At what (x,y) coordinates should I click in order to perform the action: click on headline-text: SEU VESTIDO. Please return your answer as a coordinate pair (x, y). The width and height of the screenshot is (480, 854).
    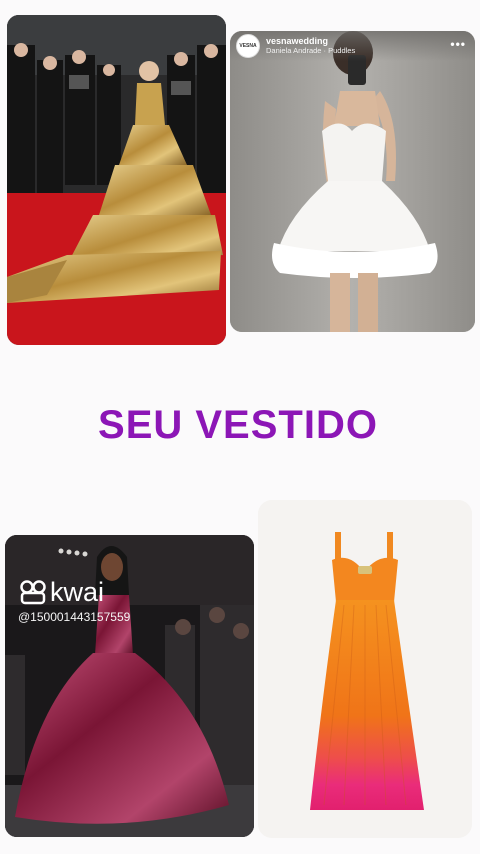
    Looking at the image, I should click on (238, 425).